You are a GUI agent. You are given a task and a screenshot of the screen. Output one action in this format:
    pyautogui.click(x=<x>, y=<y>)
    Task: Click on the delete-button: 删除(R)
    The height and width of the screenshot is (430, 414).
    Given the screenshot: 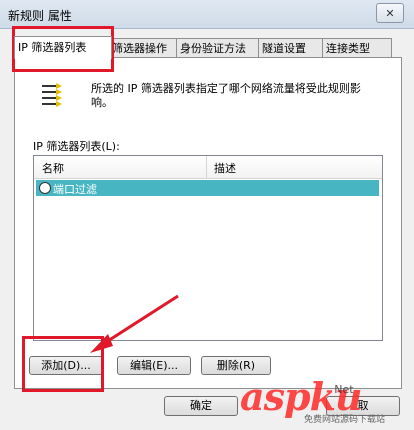 What is the action you would take?
    pyautogui.click(x=236, y=365)
    